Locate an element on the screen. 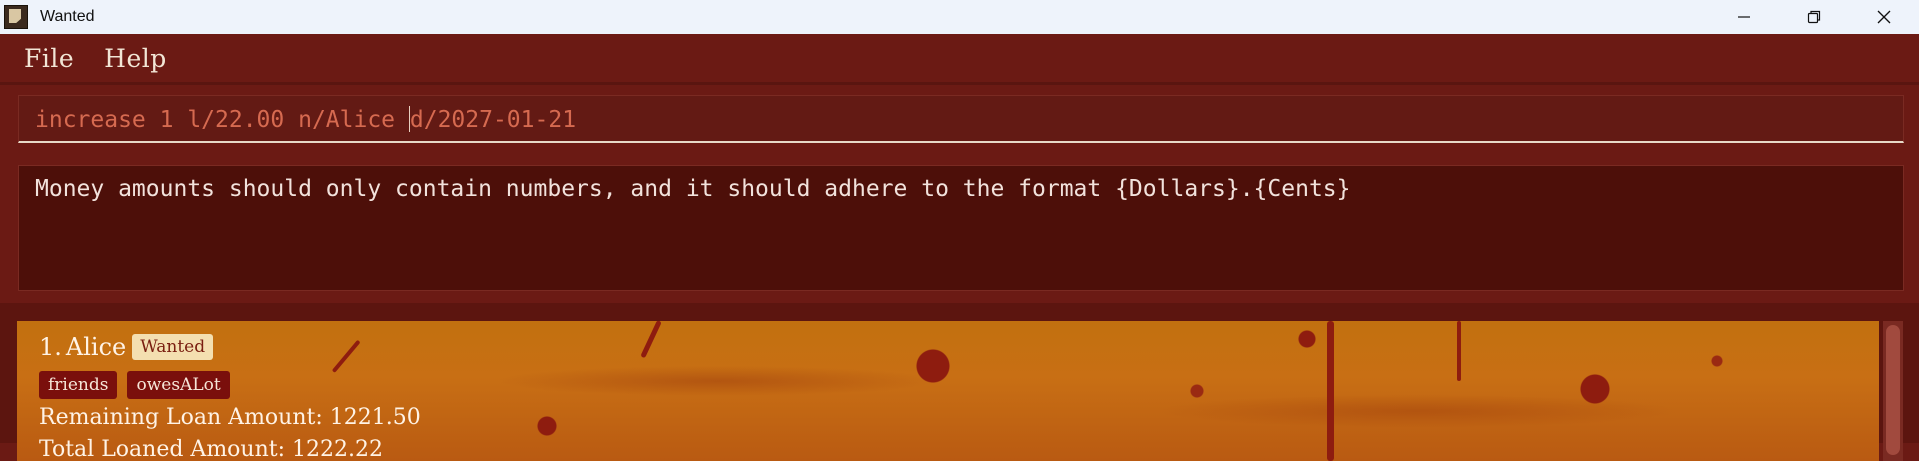 The width and height of the screenshot is (1919, 461). total-loaned-amount: Total Loaned Amount: 1222.22 is located at coordinates (211, 449).